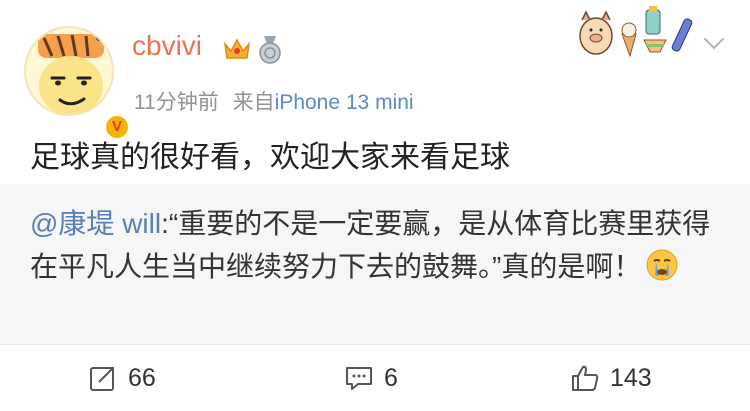 Image resolution: width=750 pixels, height=411 pixels. Describe the element at coordinates (270, 157) in the screenshot. I see `post-text: 足球真的很好看，欢迎大家来看足球` at that location.